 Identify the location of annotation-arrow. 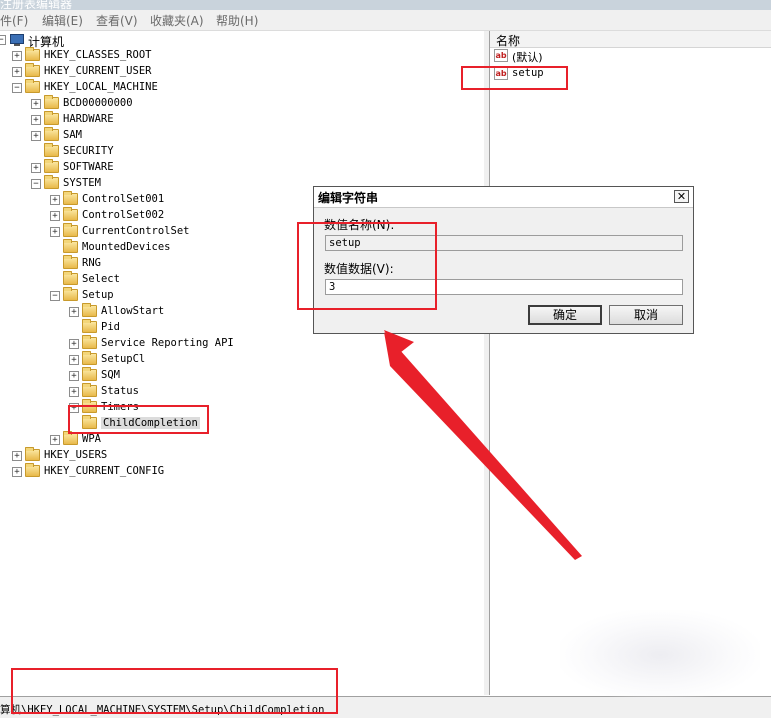
(483, 445).